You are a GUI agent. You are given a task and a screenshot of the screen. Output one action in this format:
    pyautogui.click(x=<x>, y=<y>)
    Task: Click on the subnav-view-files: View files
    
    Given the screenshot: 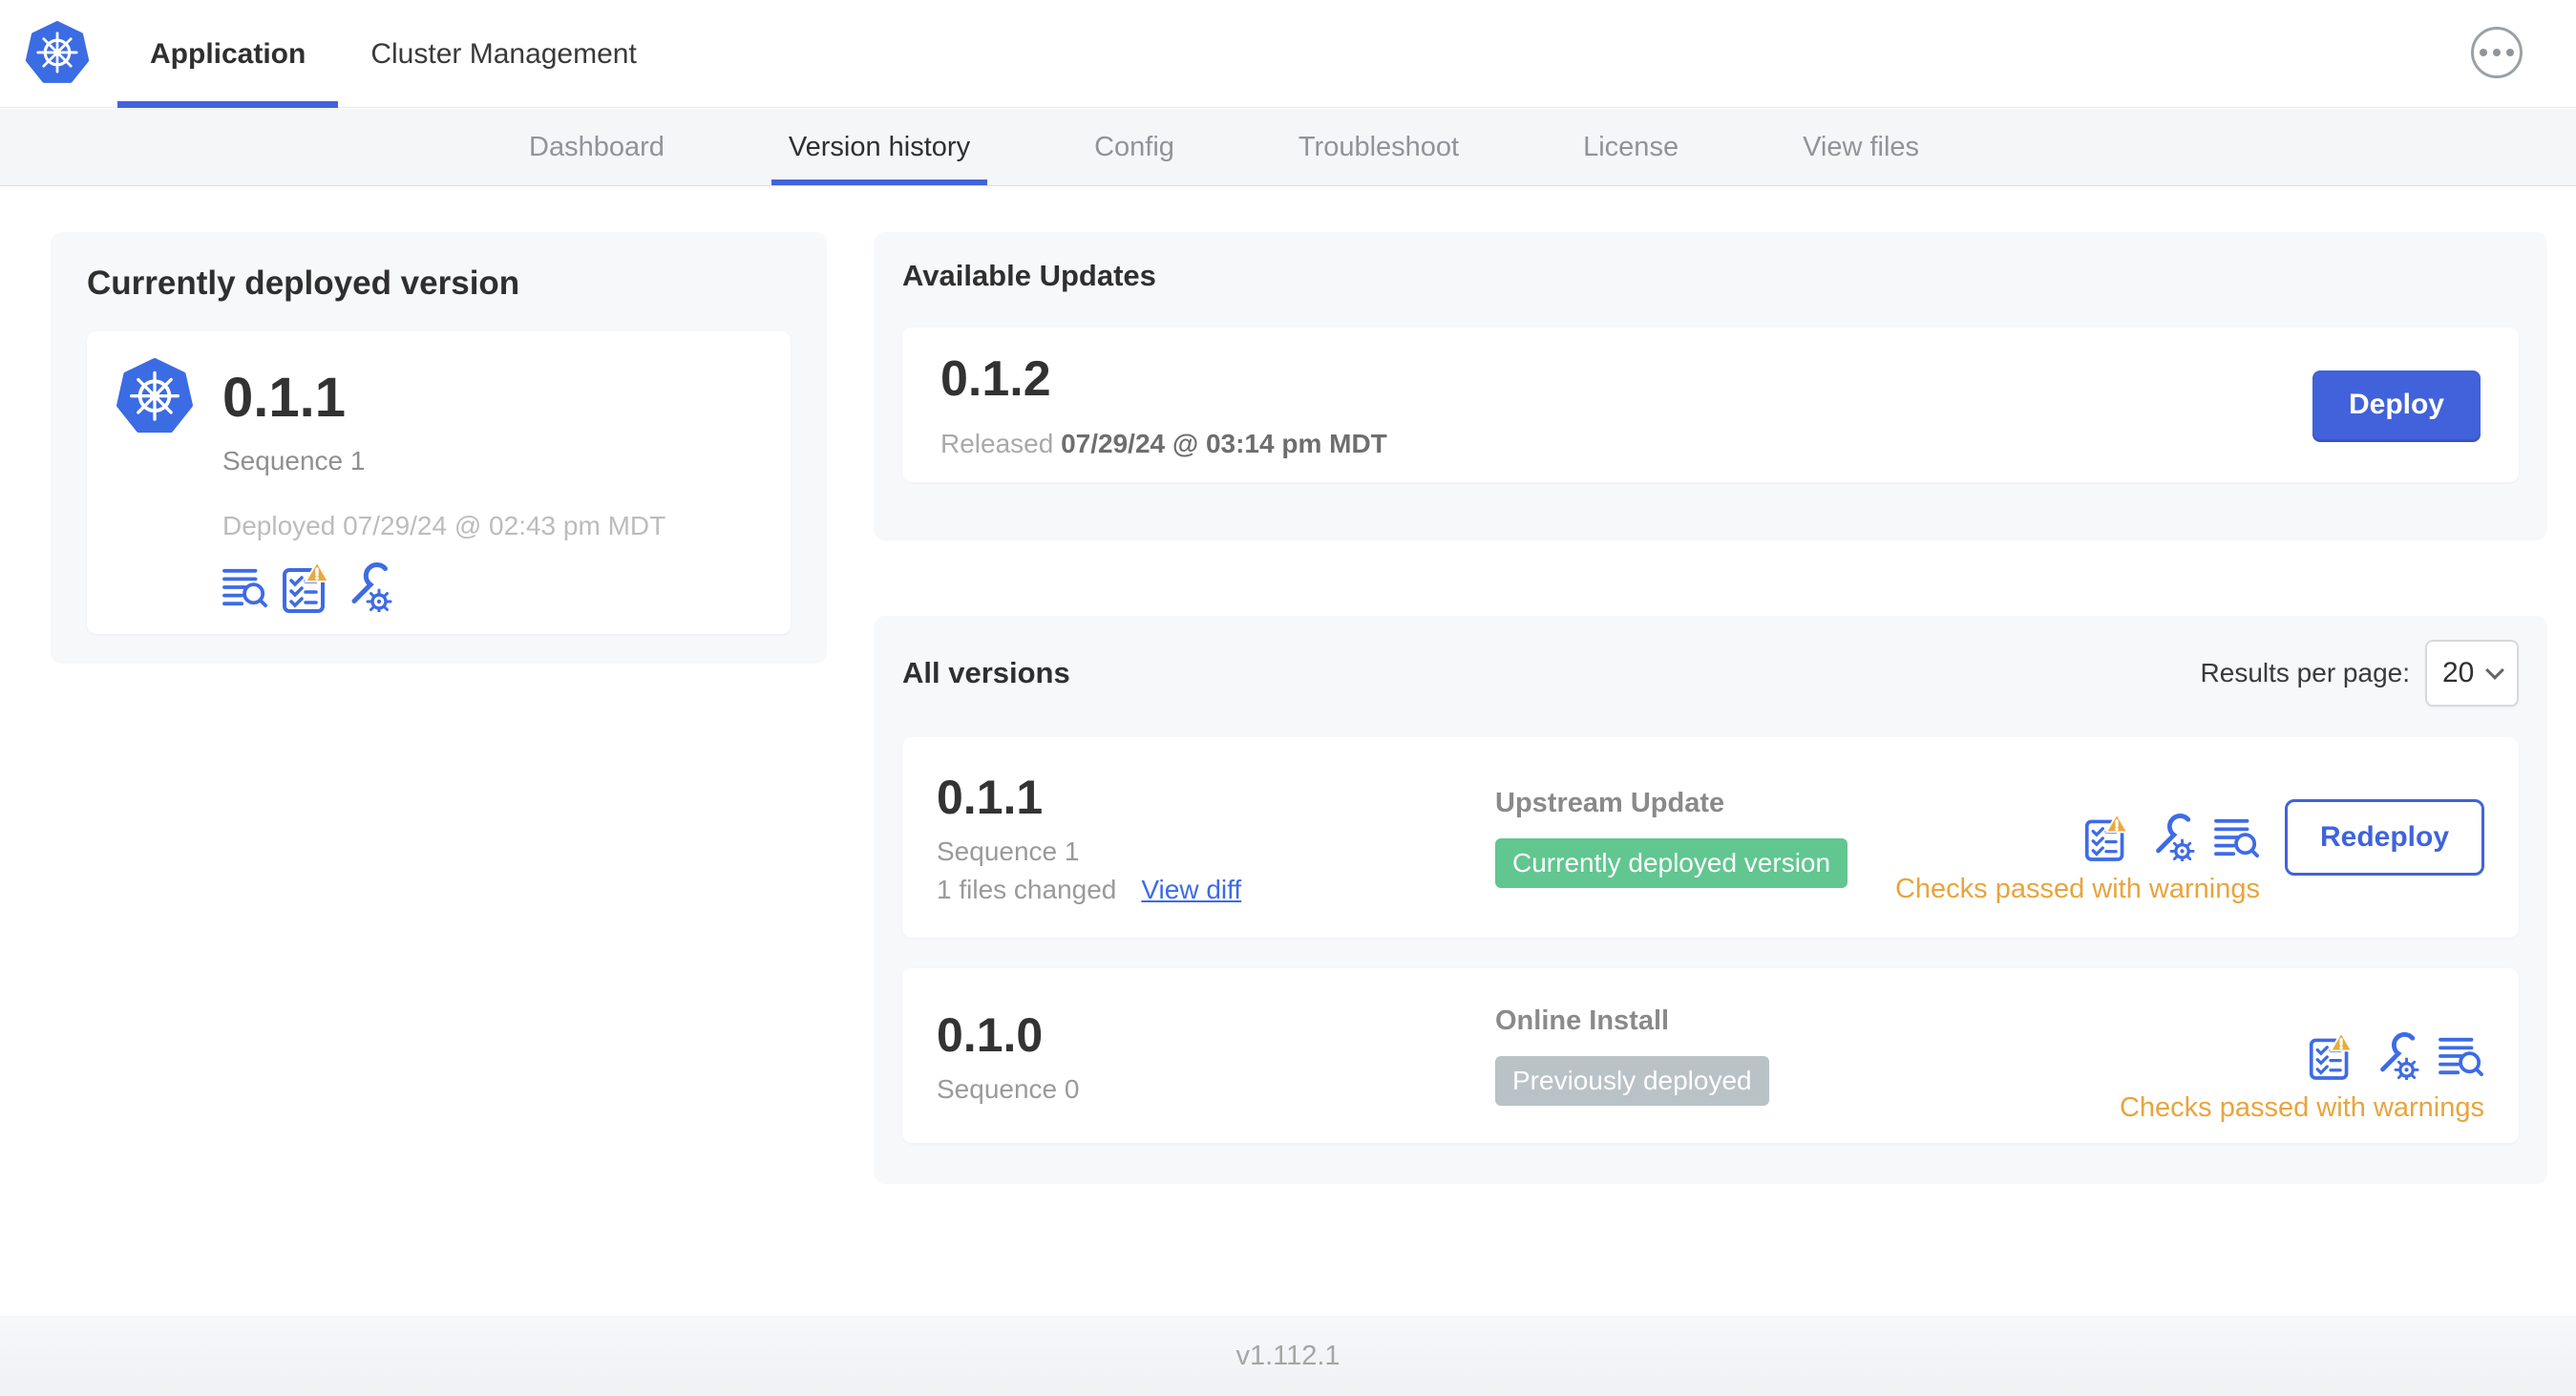 What is the action you would take?
    pyautogui.click(x=1860, y=147)
    